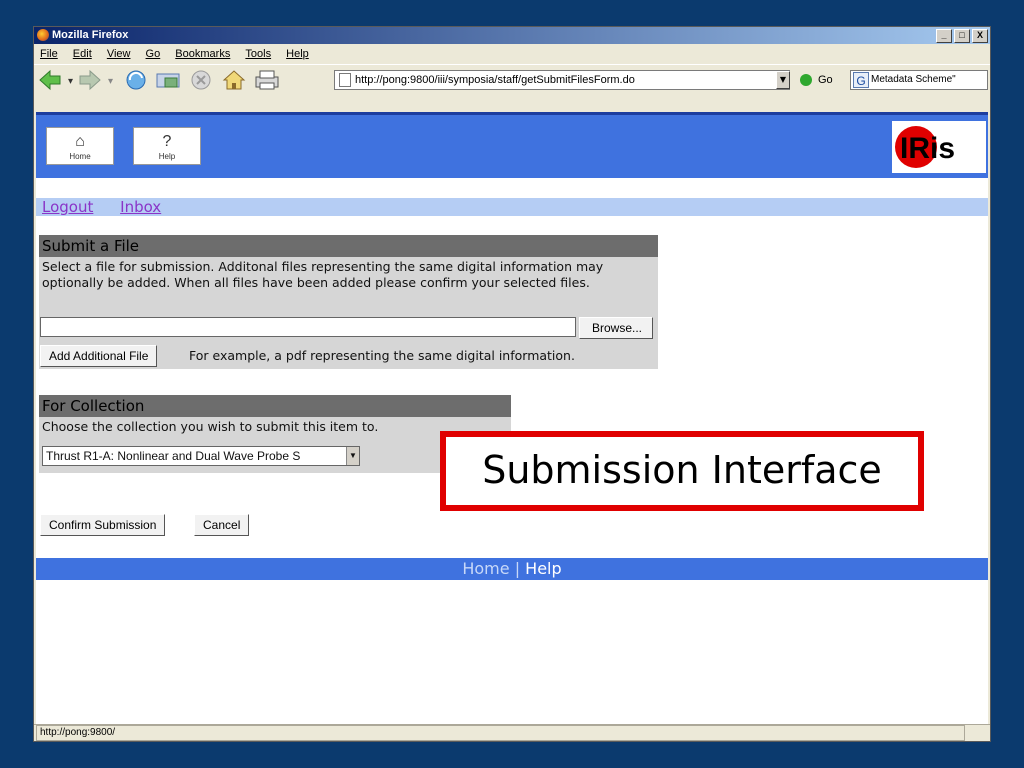 The height and width of the screenshot is (768, 1024). What do you see at coordinates (67, 207) in the screenshot?
I see `logout-link: Logout` at bounding box center [67, 207].